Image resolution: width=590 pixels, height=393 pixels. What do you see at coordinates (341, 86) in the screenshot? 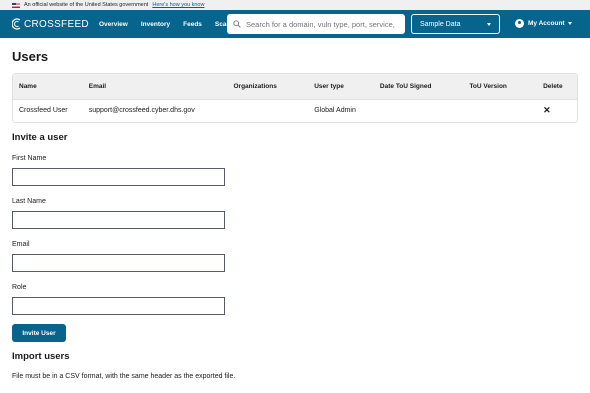
I see `column-header-user-type: User type` at bounding box center [341, 86].